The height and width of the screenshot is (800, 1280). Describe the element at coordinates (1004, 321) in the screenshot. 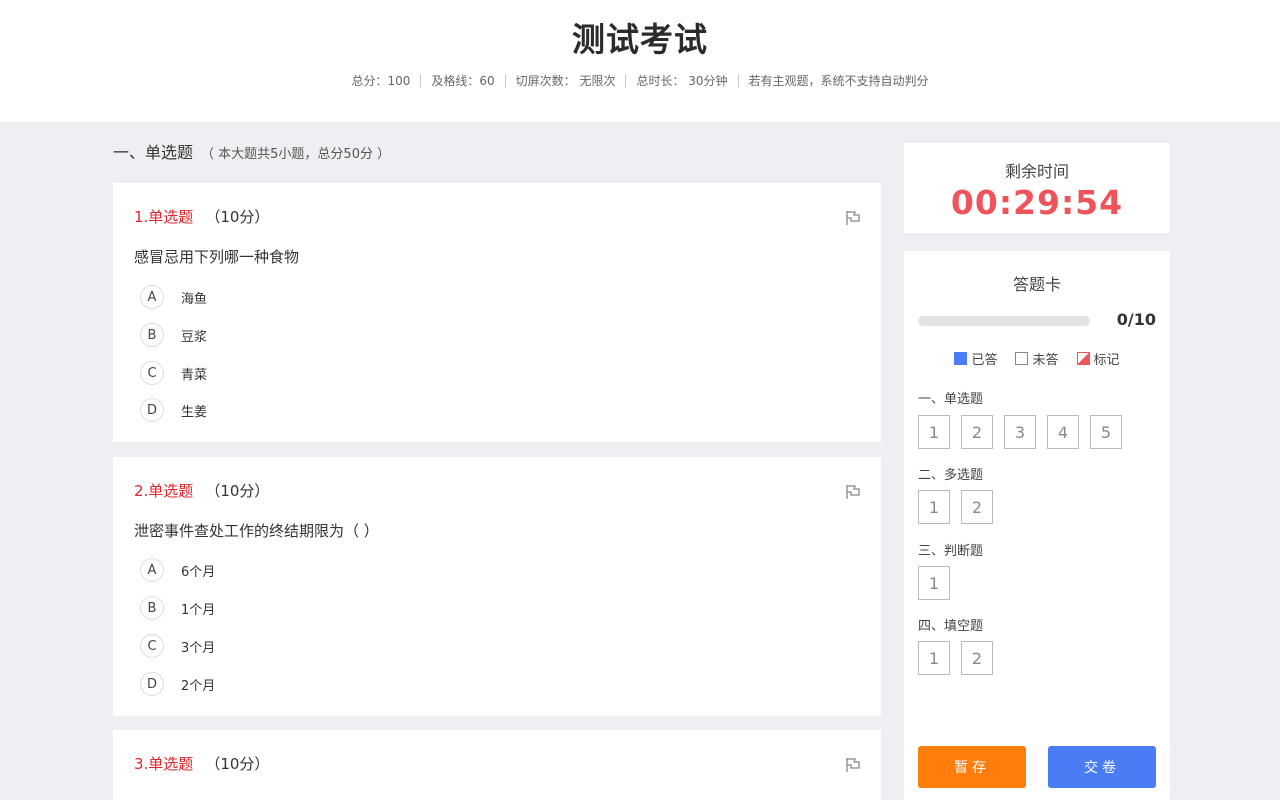

I see `progress-bar` at that location.